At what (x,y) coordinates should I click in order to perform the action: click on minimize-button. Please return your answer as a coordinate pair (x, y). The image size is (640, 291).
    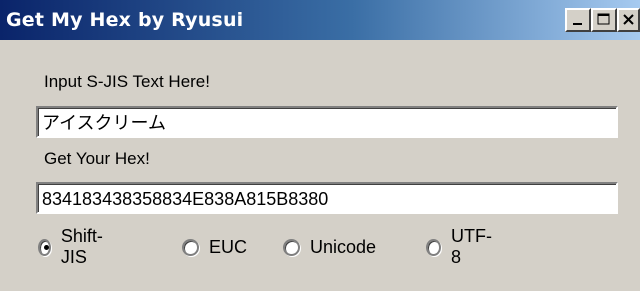
    Looking at the image, I should click on (578, 20).